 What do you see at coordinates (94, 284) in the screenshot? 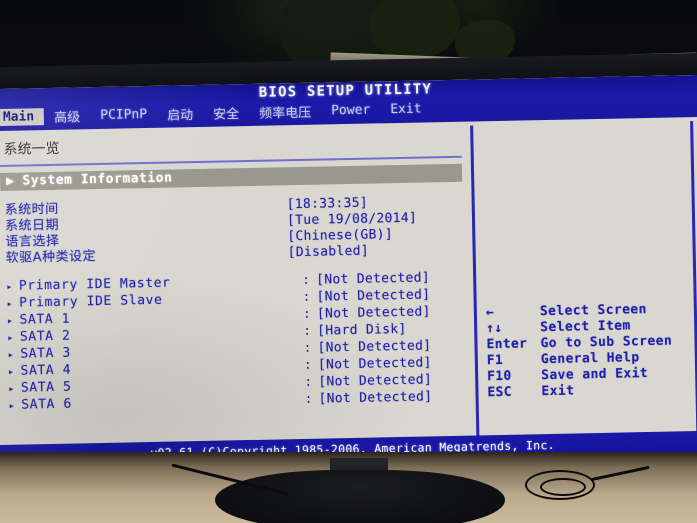
I see `device-name: Primary IDE Master` at bounding box center [94, 284].